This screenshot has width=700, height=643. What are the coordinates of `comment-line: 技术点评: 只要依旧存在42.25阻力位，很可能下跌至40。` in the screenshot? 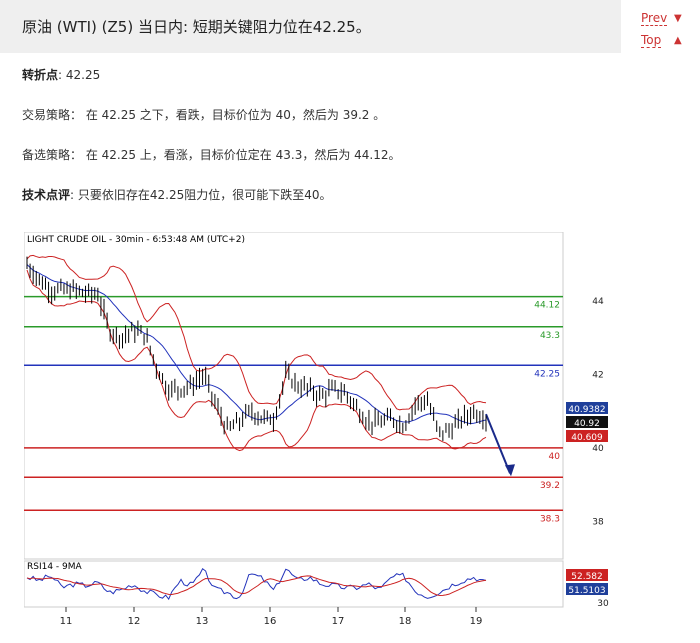 It's located at (177, 194).